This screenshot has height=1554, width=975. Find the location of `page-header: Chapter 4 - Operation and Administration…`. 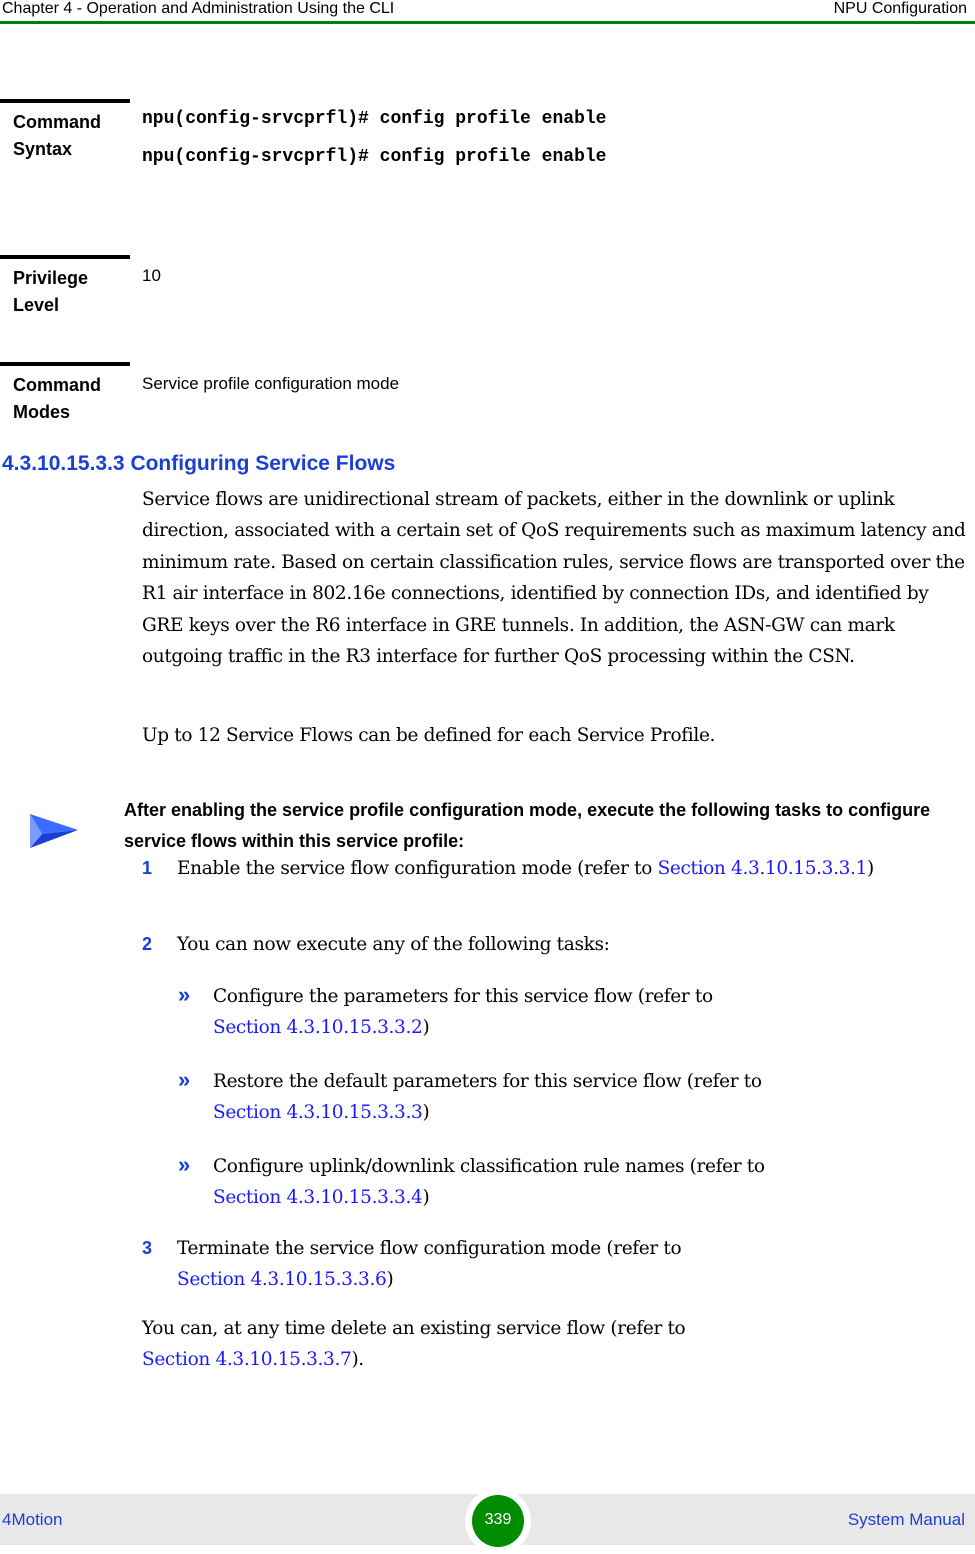

page-header: Chapter 4 - Operation and Administration… is located at coordinates (487, 12).